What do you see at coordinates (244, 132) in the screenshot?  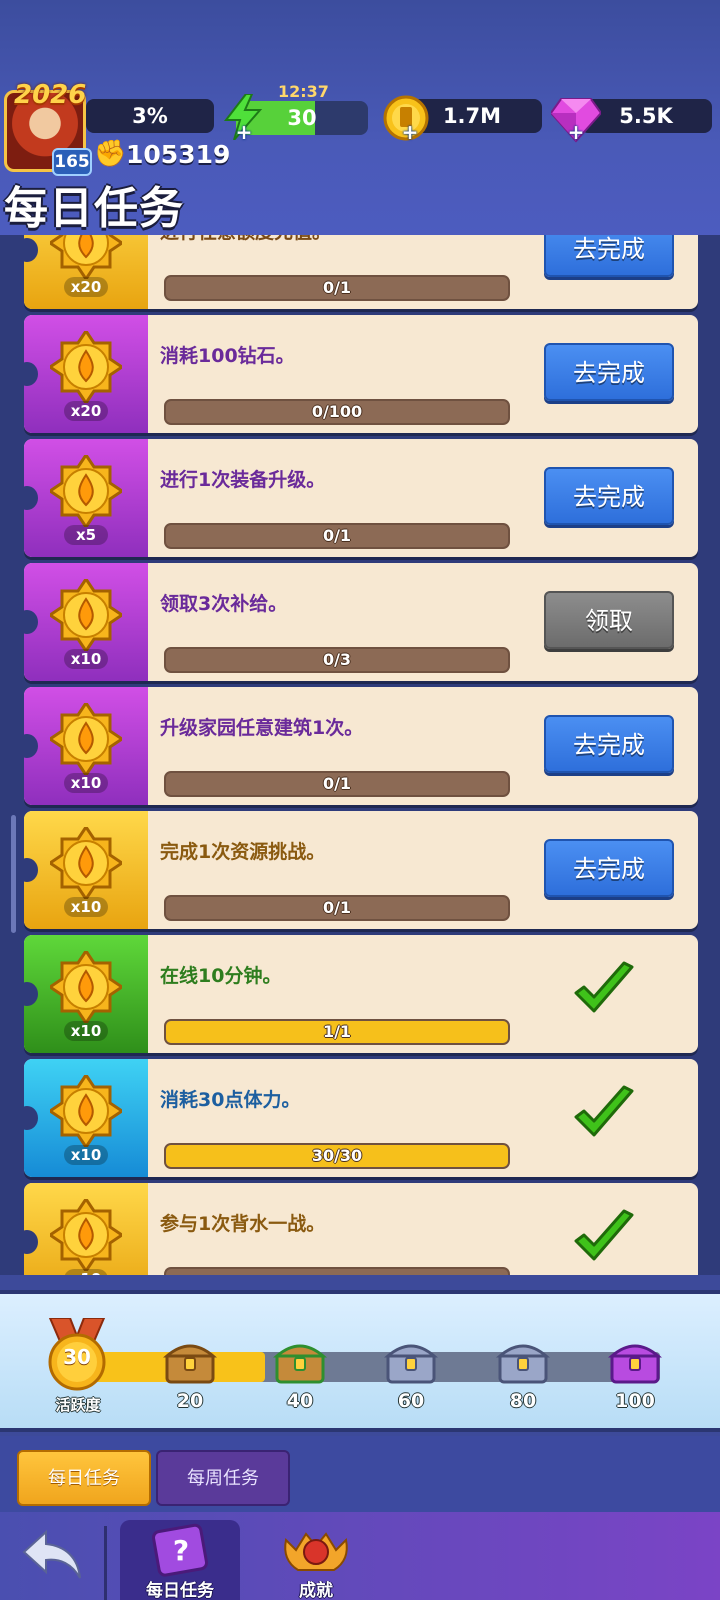 I see `energy-plus-icon: +` at bounding box center [244, 132].